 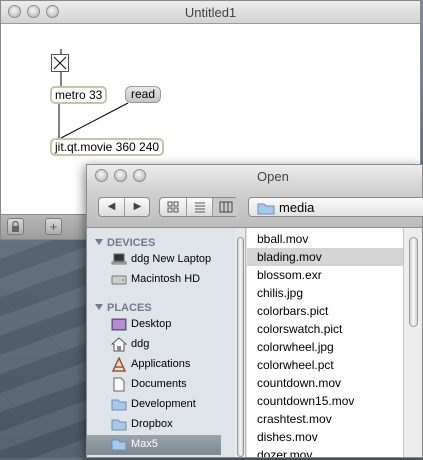 I want to click on sidebar-places-header: PLACES, so click(x=123, y=308).